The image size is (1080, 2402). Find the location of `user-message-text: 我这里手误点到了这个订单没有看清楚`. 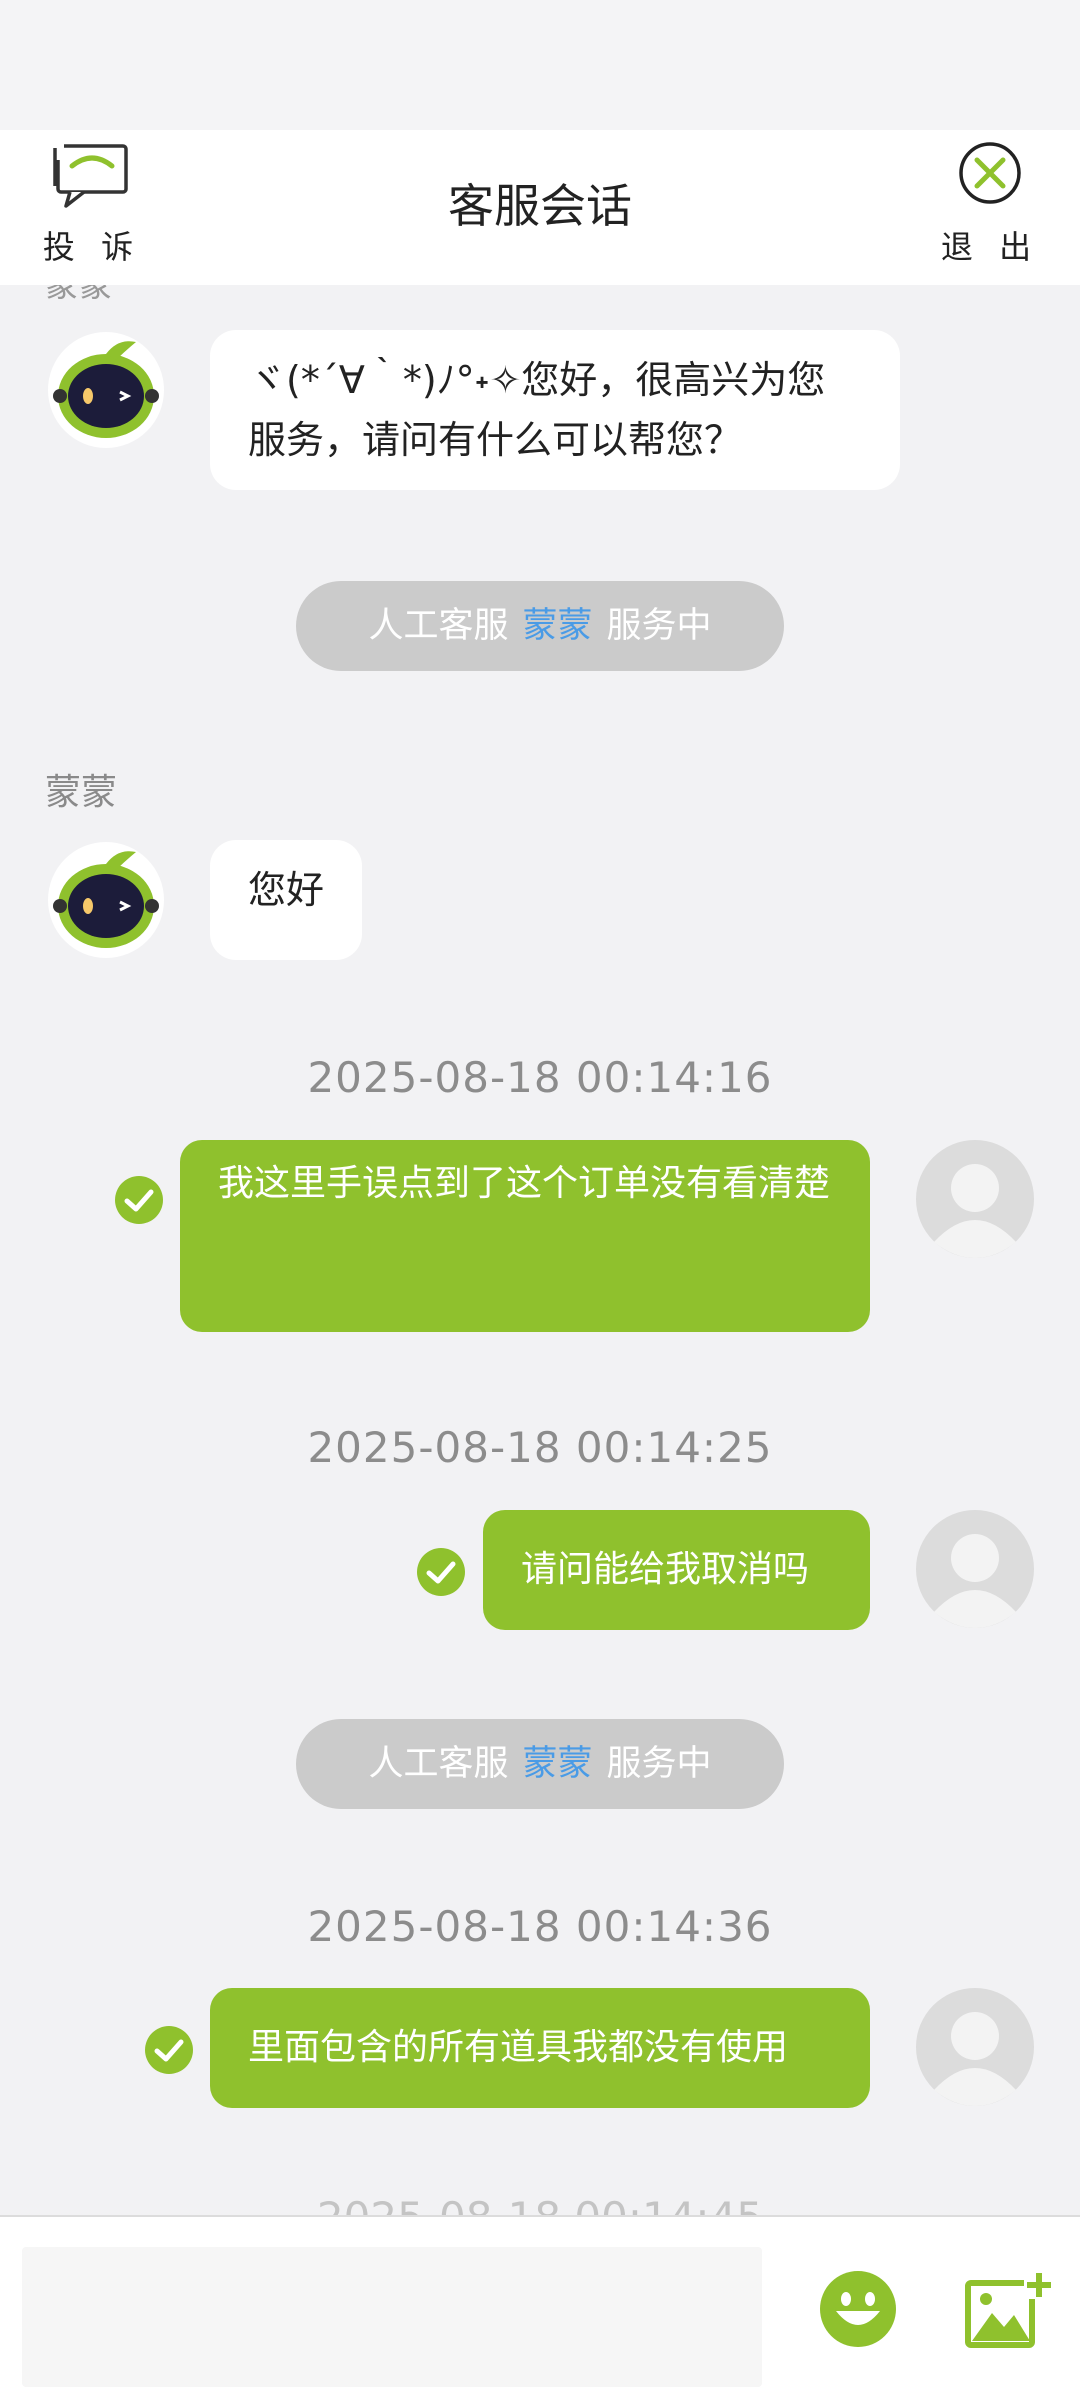

user-message-text: 我这里手误点到了这个订单没有看清楚 is located at coordinates (524, 1183).